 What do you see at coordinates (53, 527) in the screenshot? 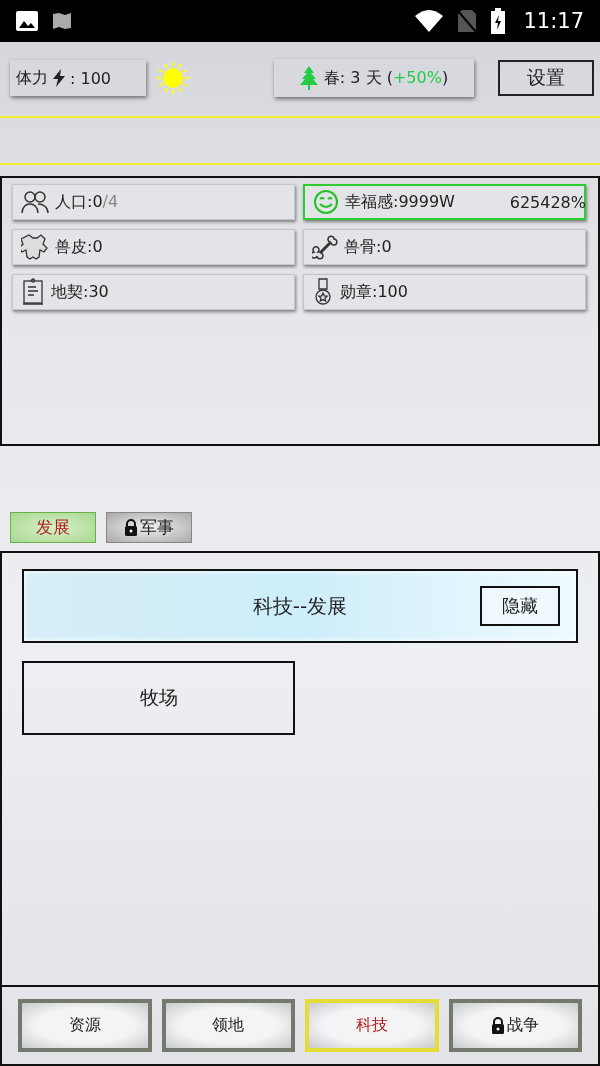
I see `category-tab: 发展` at bounding box center [53, 527].